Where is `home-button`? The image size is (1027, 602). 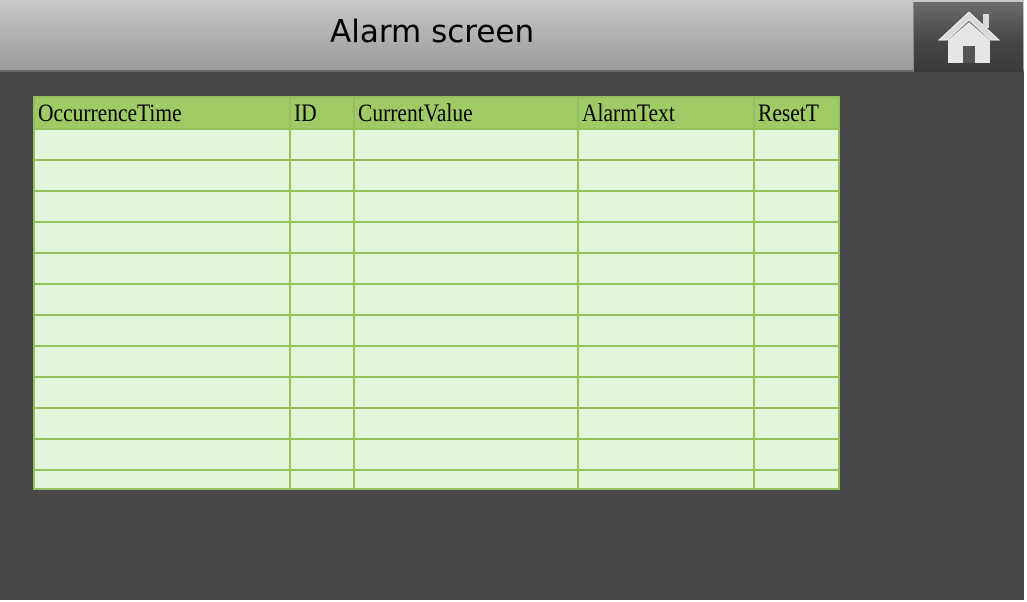 home-button is located at coordinates (968, 37).